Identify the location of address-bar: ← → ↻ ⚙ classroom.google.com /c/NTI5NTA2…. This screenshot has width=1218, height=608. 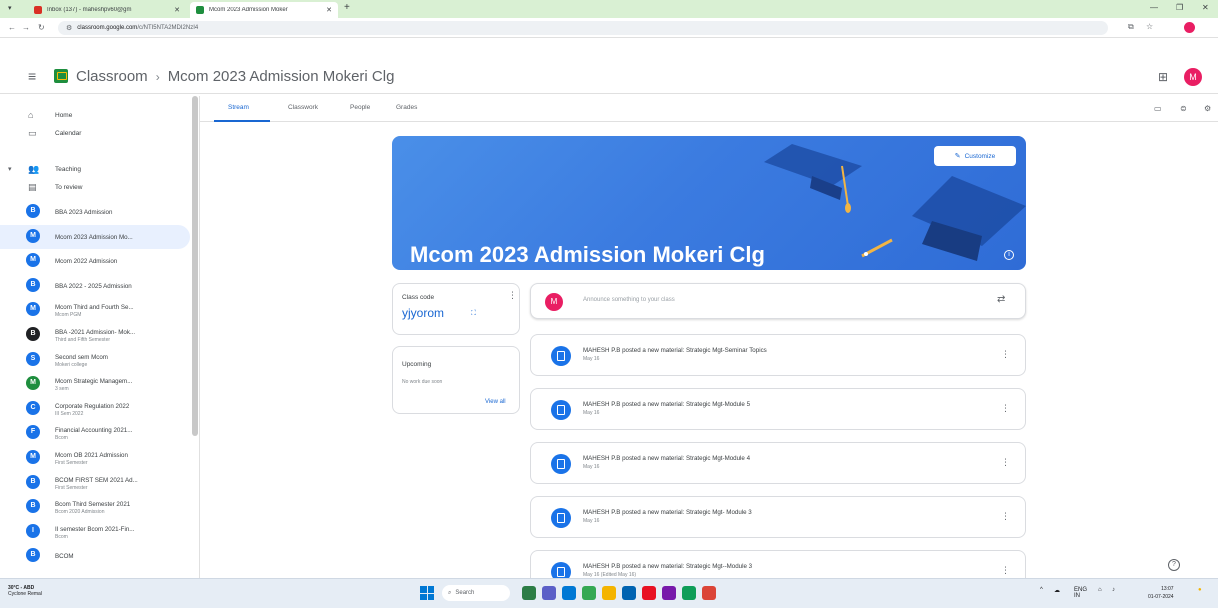
(609, 28).